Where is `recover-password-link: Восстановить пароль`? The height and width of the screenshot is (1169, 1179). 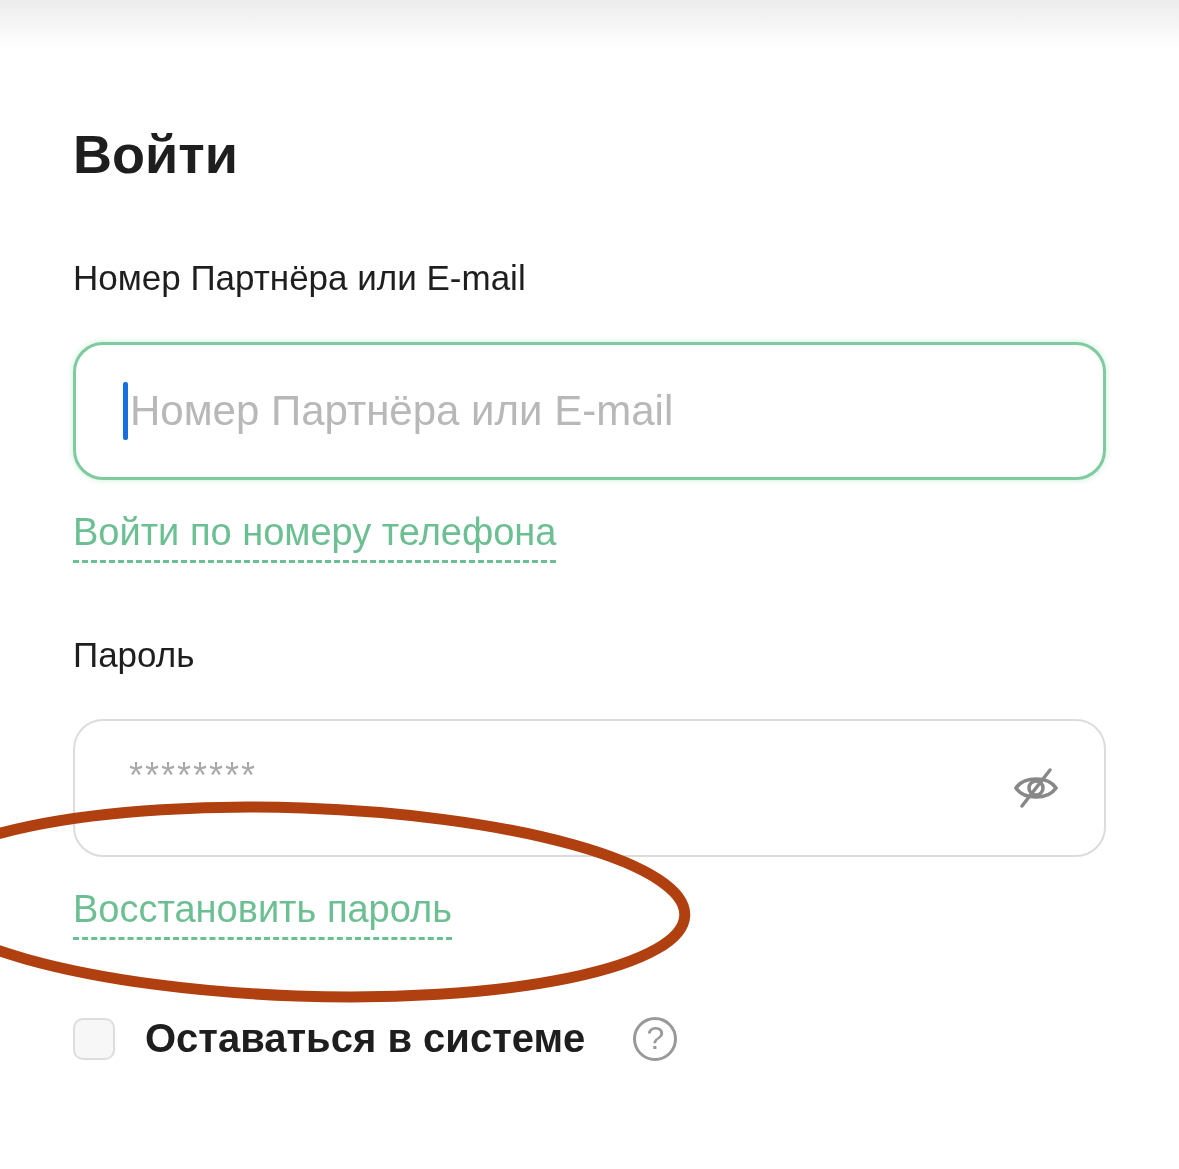 recover-password-link: Восстановить пароль is located at coordinates (262, 913).